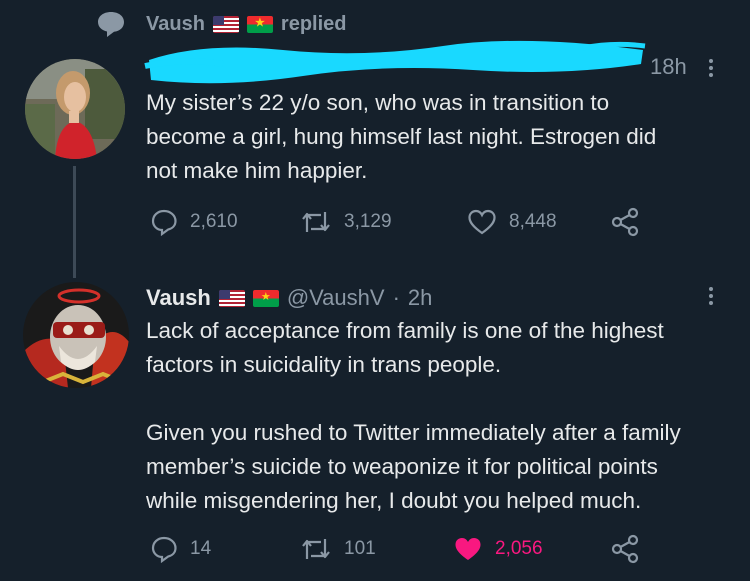 Image resolution: width=750 pixels, height=581 pixels. I want to click on reply-context-action: replied, so click(313, 23).